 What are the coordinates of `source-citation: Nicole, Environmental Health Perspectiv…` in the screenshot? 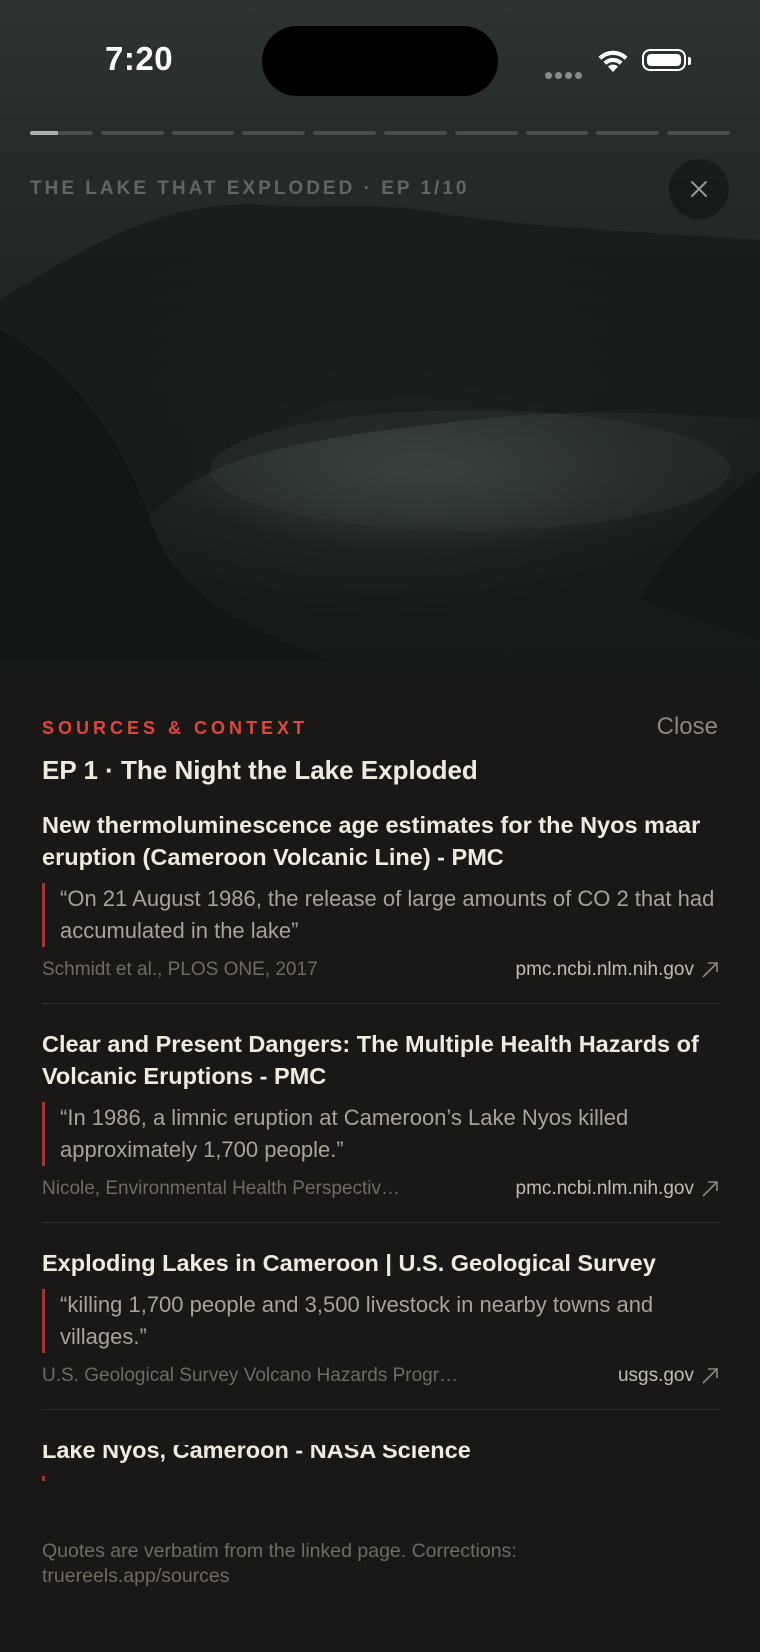 It's located at (221, 1188).